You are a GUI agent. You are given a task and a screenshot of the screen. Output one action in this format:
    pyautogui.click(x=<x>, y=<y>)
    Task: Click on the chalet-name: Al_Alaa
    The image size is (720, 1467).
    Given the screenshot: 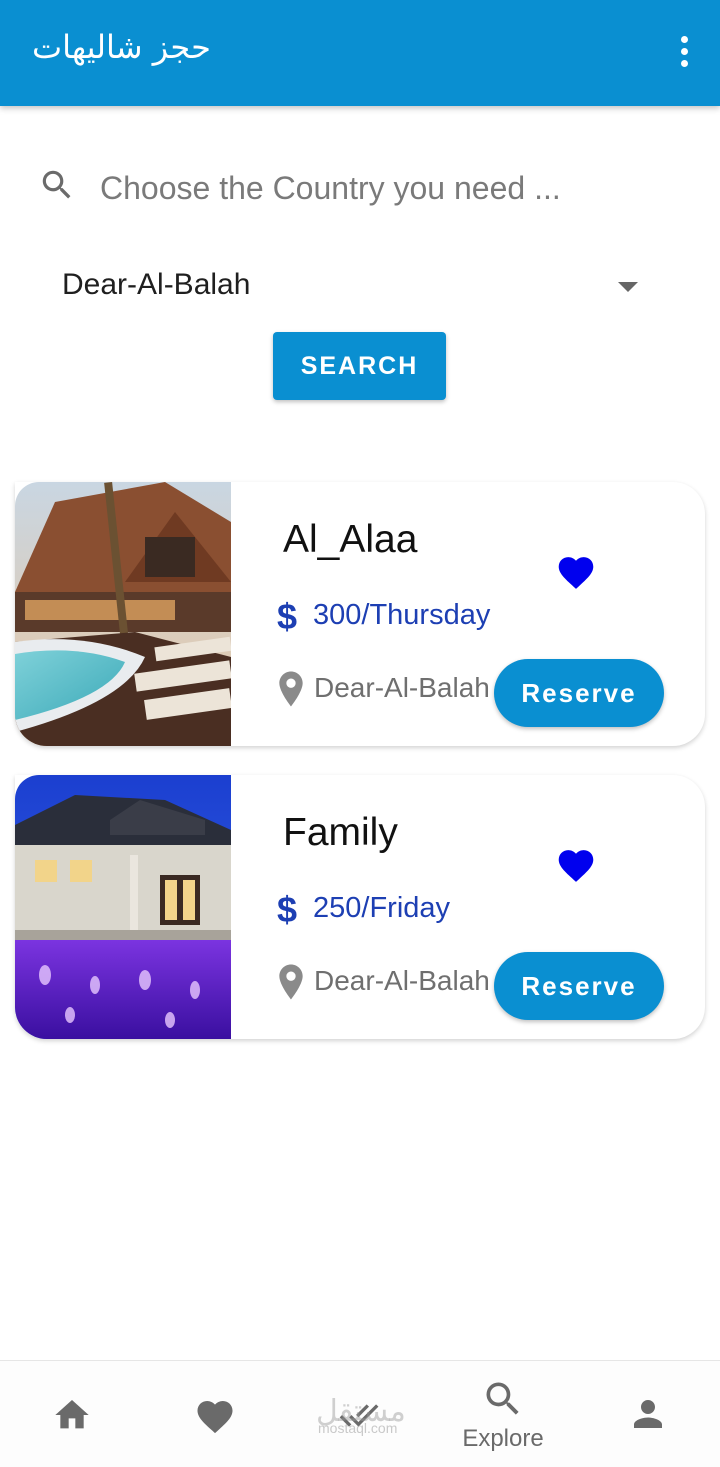 What is the action you would take?
    pyautogui.click(x=350, y=539)
    